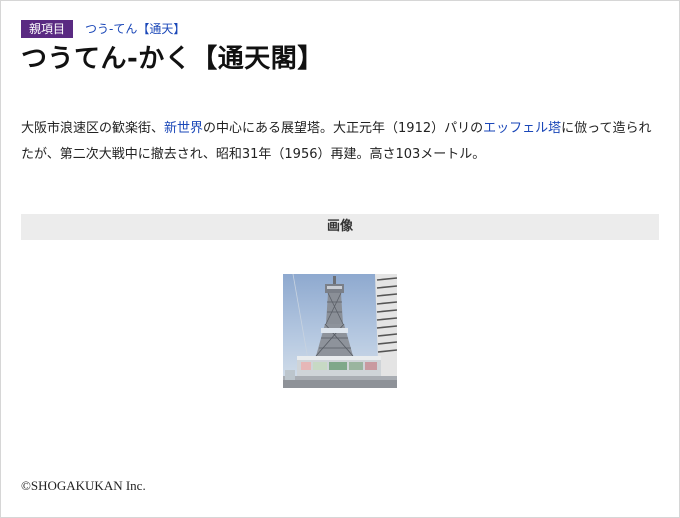 This screenshot has height=518, width=680. I want to click on definition-text-2: の中心にある展望塔。大正元年（1912）パリの, so click(343, 128).